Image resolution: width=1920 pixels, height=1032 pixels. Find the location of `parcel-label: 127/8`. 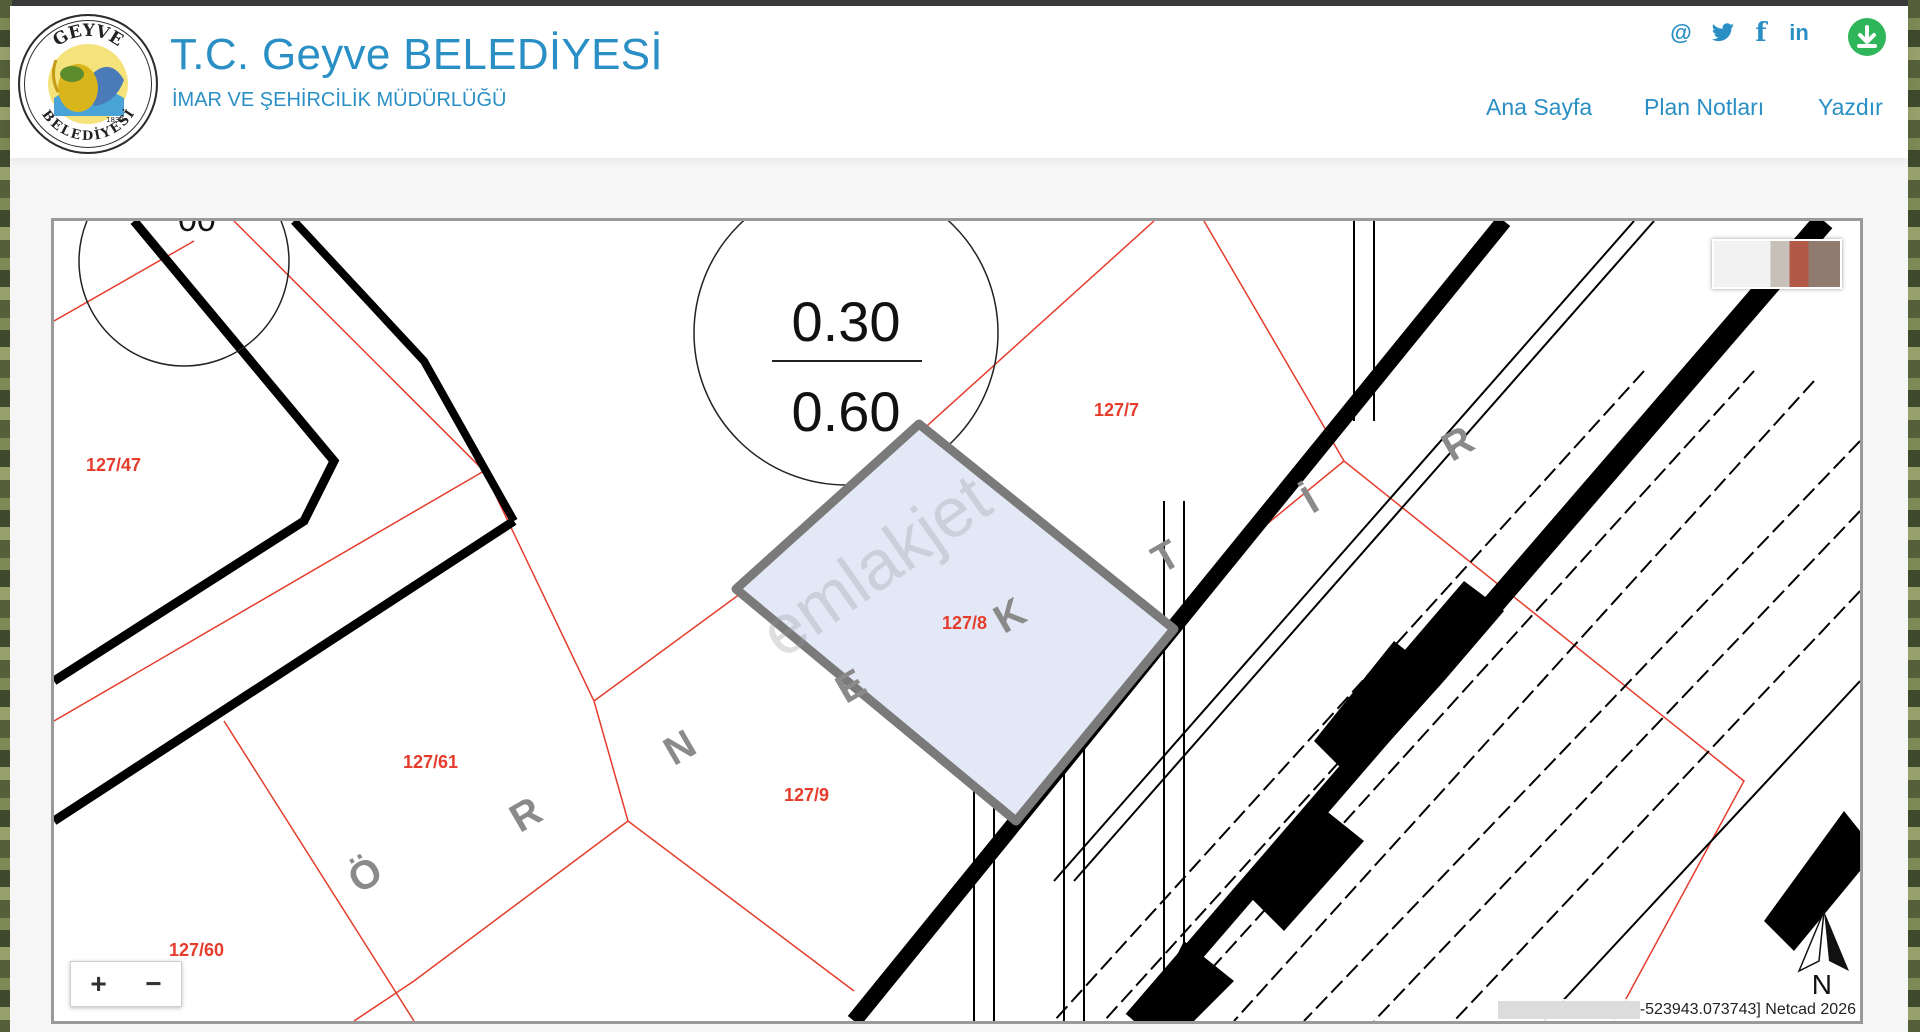

parcel-label: 127/8 is located at coordinates (964, 623).